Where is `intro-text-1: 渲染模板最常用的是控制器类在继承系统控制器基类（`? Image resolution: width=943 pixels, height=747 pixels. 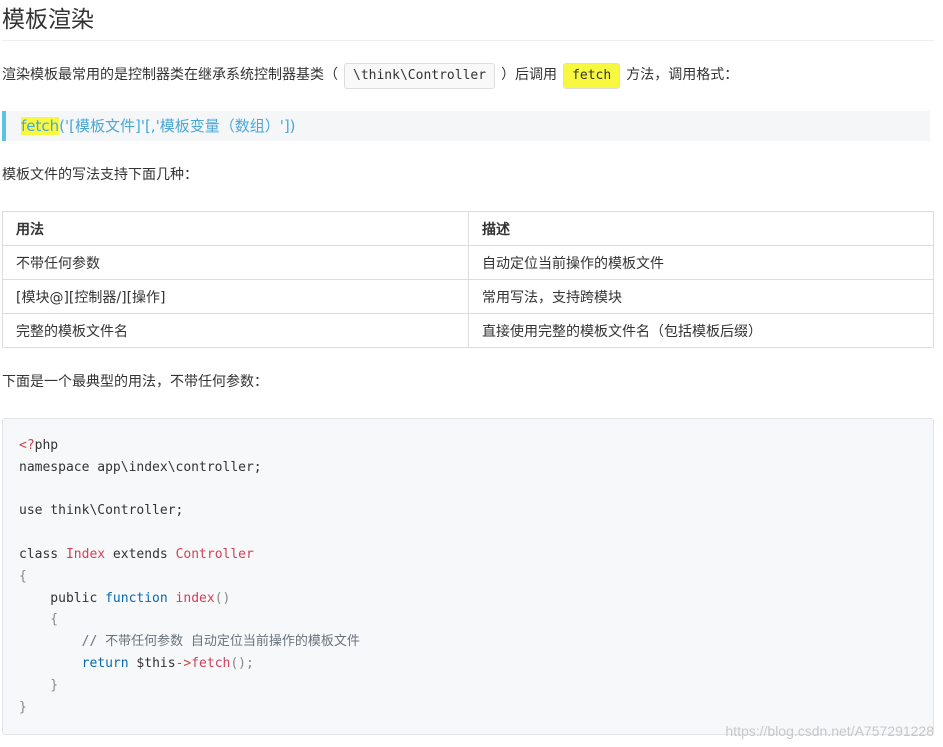
intro-text-1: 渲染模板最常用的是控制器类在继承系统控制器基类（ is located at coordinates (170, 75).